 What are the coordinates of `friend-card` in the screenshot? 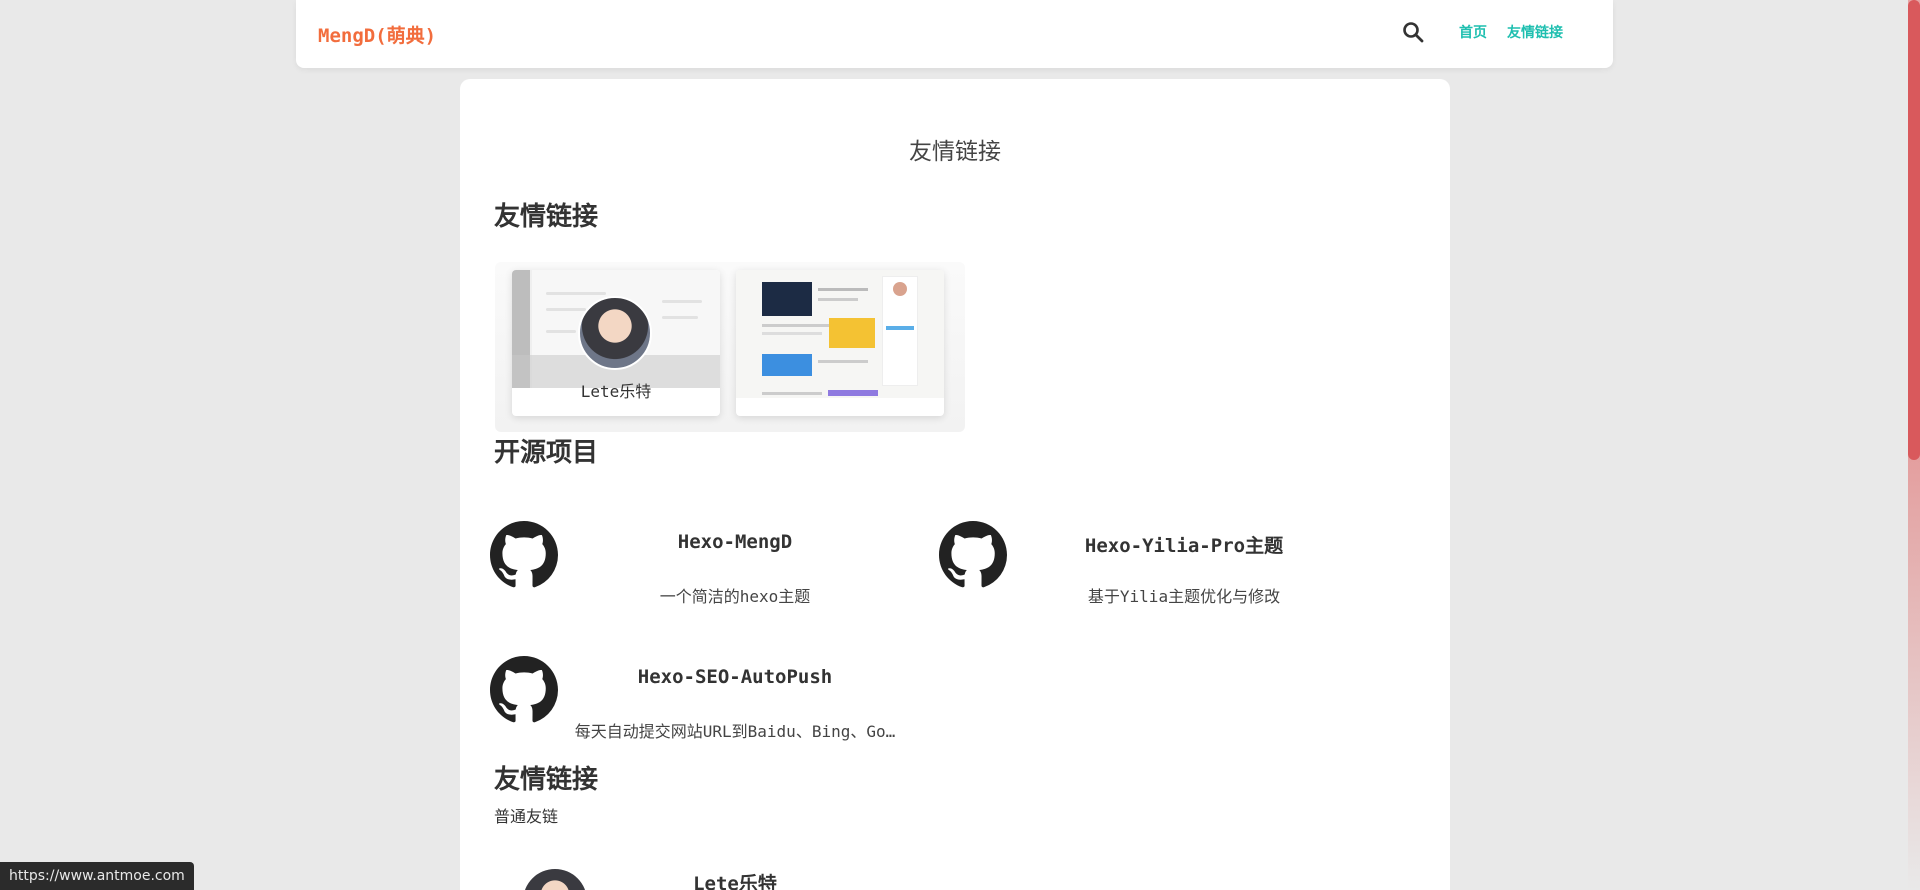 It's located at (840, 343).